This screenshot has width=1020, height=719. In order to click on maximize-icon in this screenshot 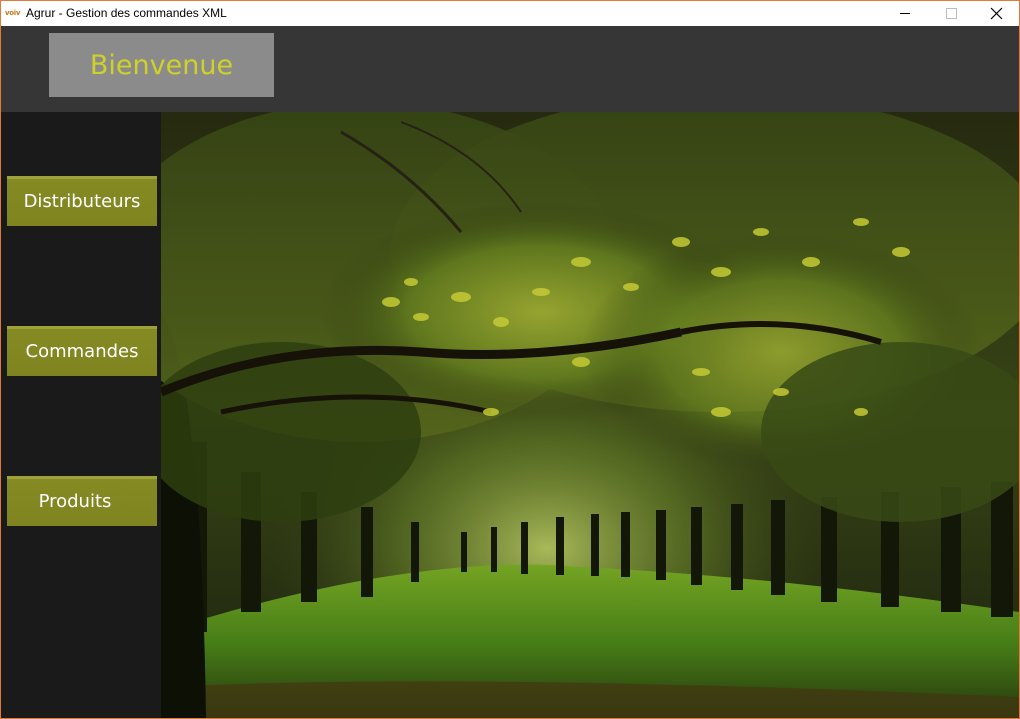, I will do `click(951, 13)`.